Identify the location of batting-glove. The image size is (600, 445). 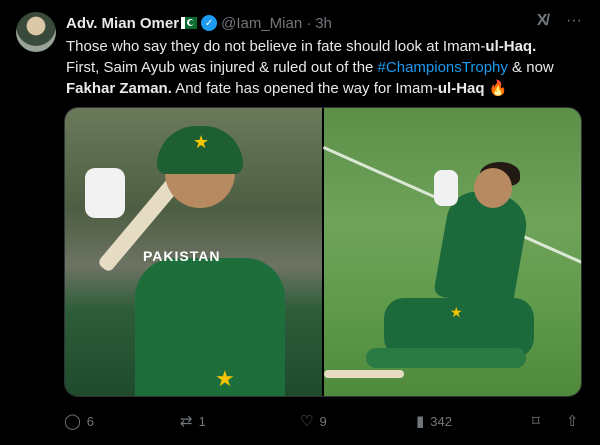
(105, 193).